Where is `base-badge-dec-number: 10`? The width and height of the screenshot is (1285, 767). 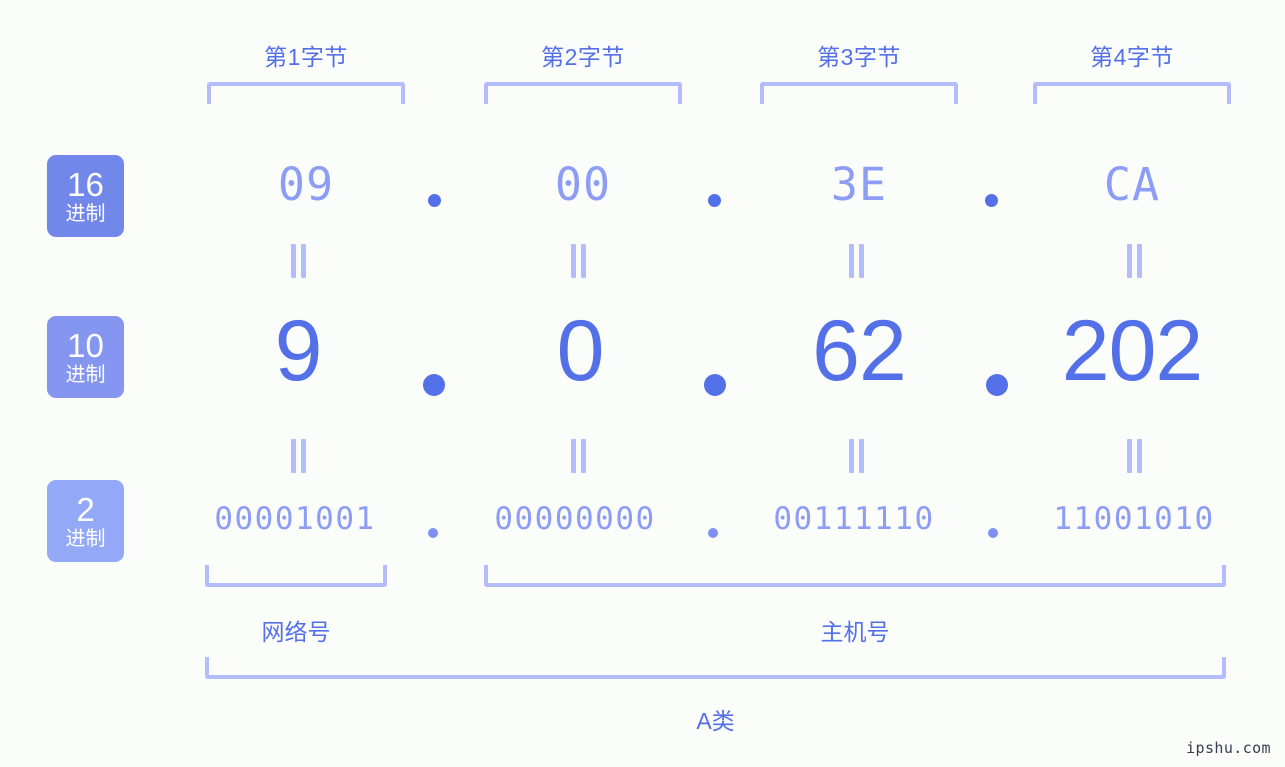 base-badge-dec-number: 10 is located at coordinates (85, 345).